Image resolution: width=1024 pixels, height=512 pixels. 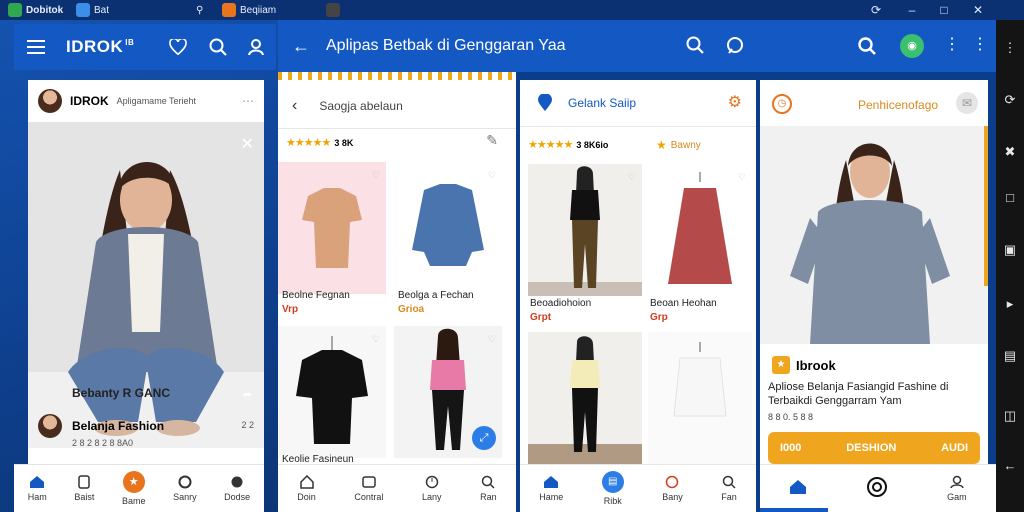 I want to click on nav-home: Ham, so click(x=37, y=488).